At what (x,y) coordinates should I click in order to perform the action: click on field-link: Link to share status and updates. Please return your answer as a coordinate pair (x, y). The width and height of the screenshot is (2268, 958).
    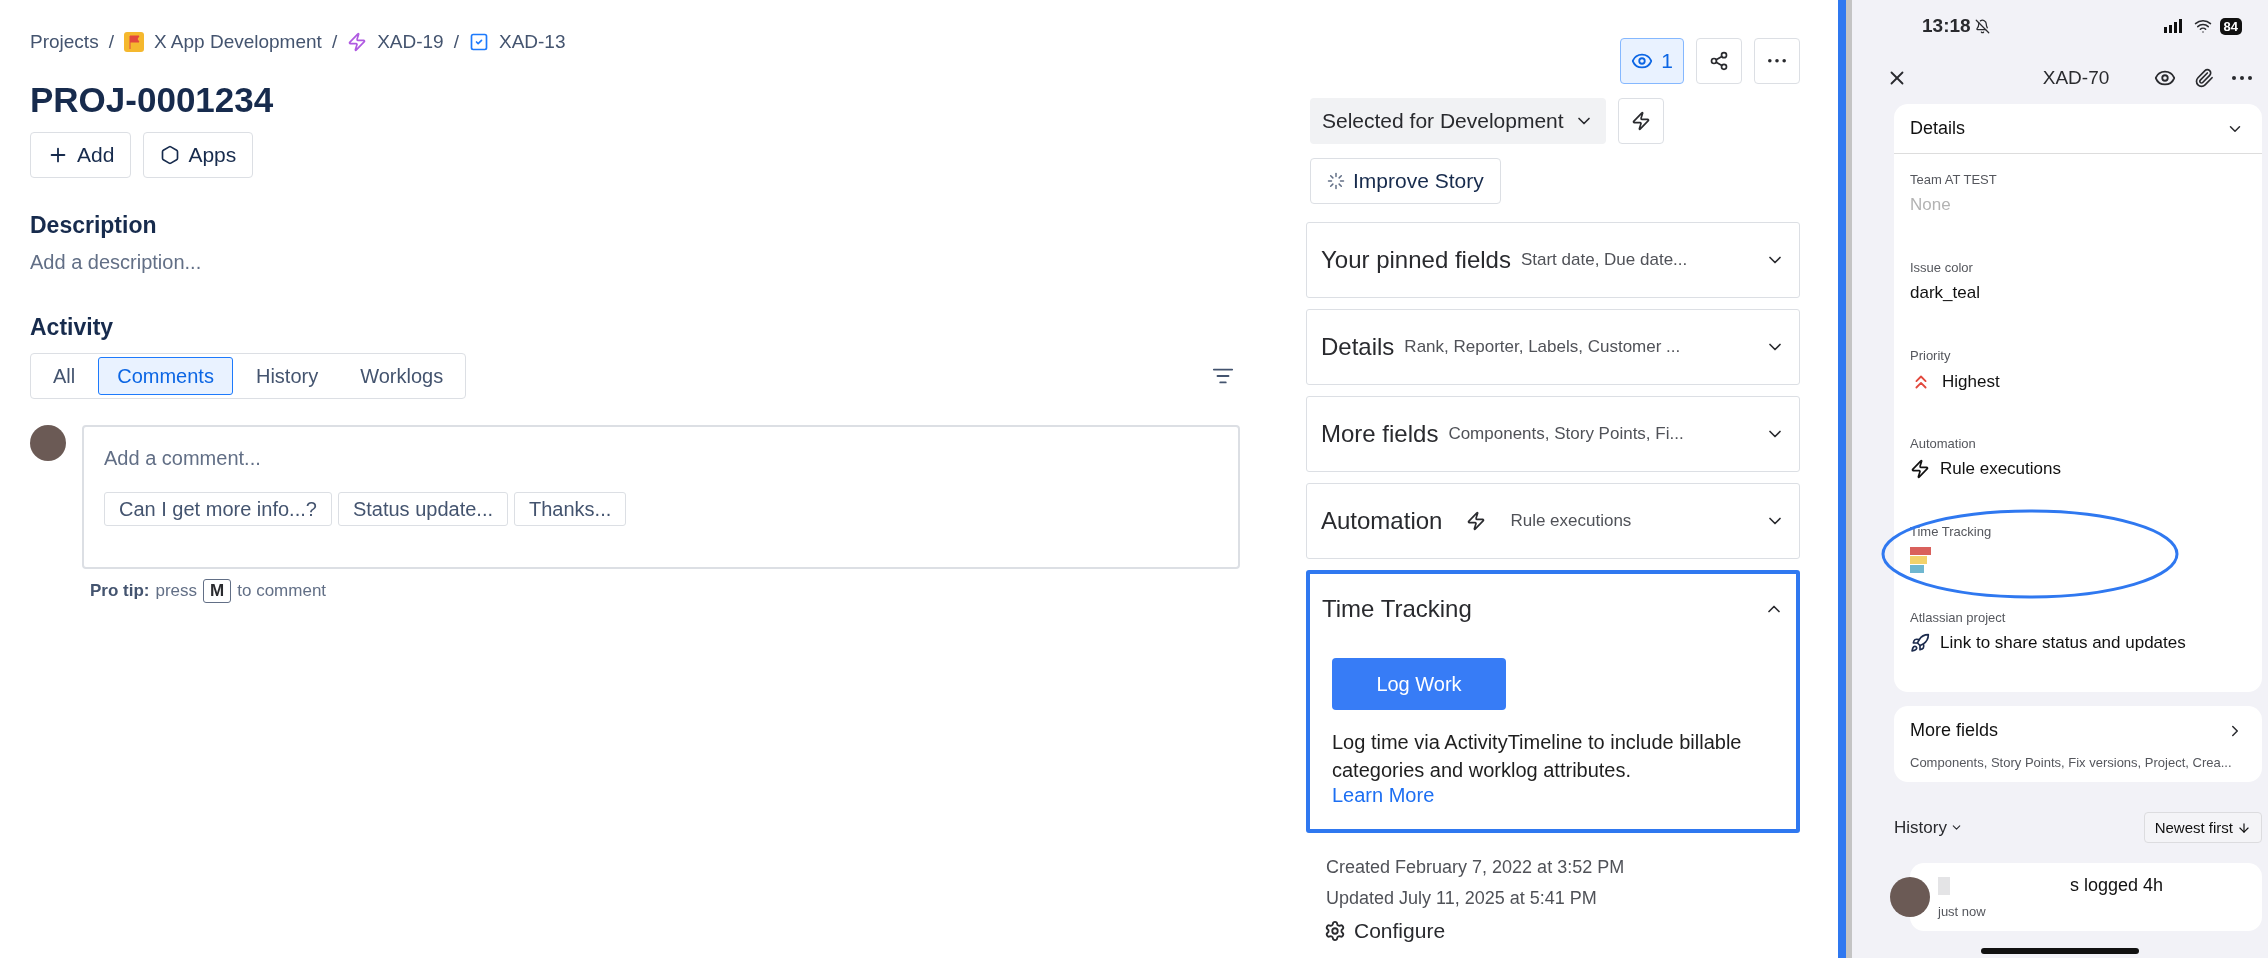
    Looking at the image, I should click on (2063, 643).